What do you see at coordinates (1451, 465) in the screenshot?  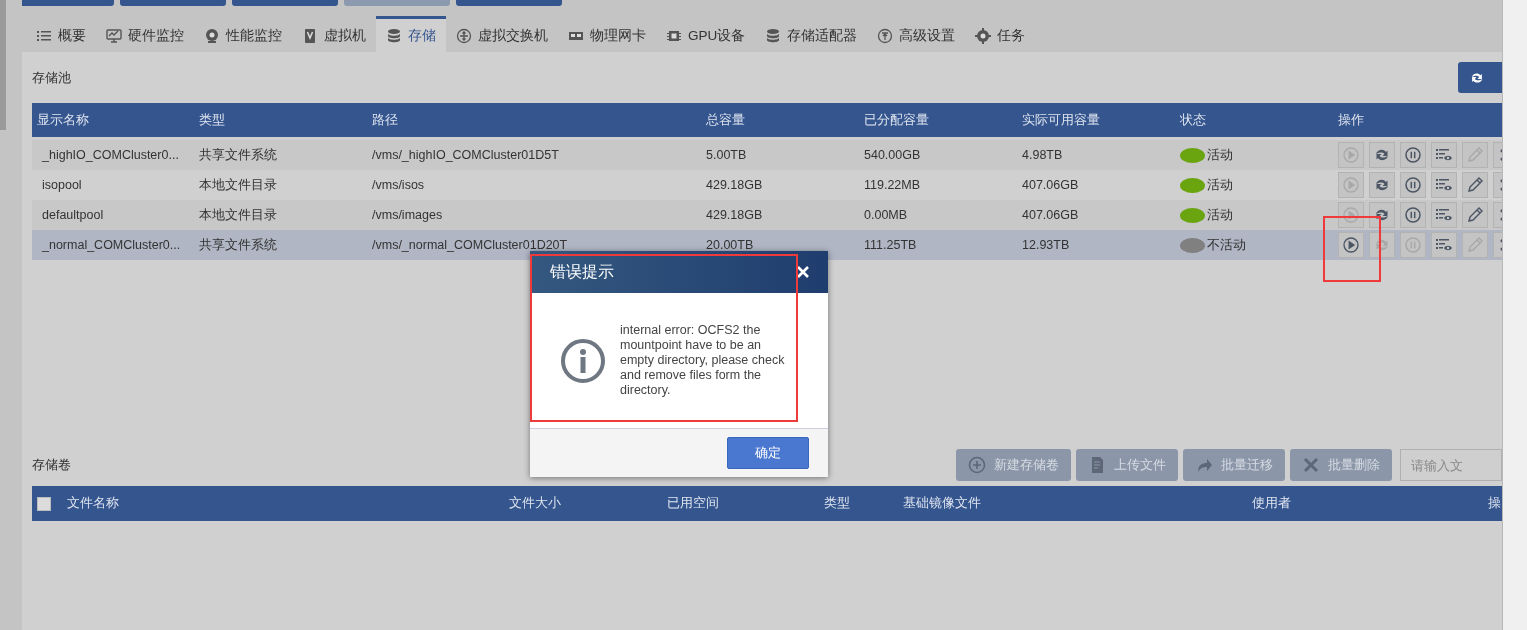 I see `search-field: 请输入文` at bounding box center [1451, 465].